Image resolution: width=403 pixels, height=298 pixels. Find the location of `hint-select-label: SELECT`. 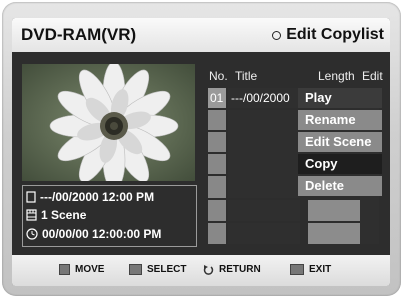

hint-select-label: SELECT is located at coordinates (167, 269).